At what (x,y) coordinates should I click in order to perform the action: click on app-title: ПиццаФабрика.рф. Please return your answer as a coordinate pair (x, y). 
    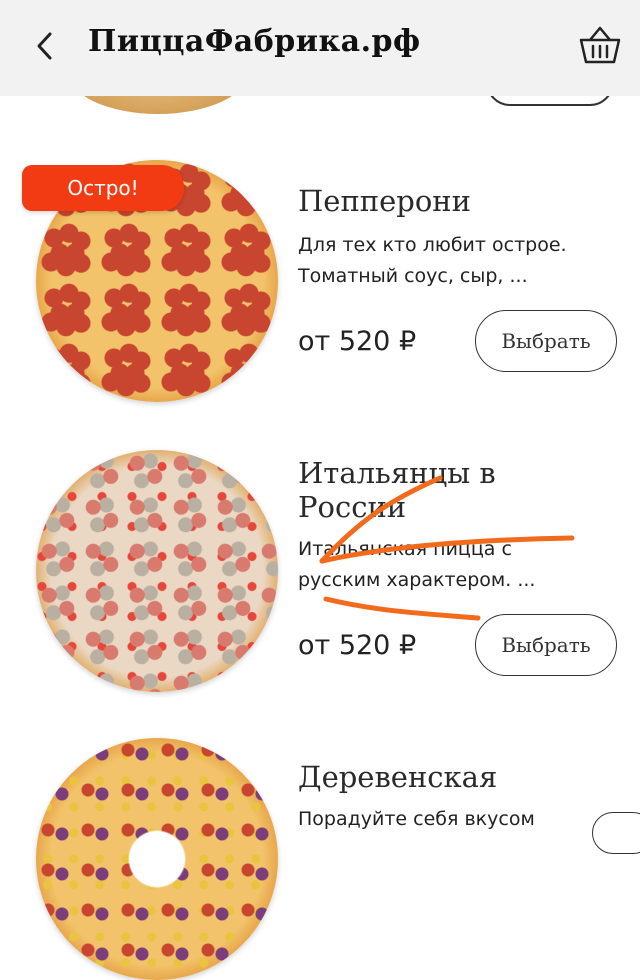
    Looking at the image, I should click on (254, 41).